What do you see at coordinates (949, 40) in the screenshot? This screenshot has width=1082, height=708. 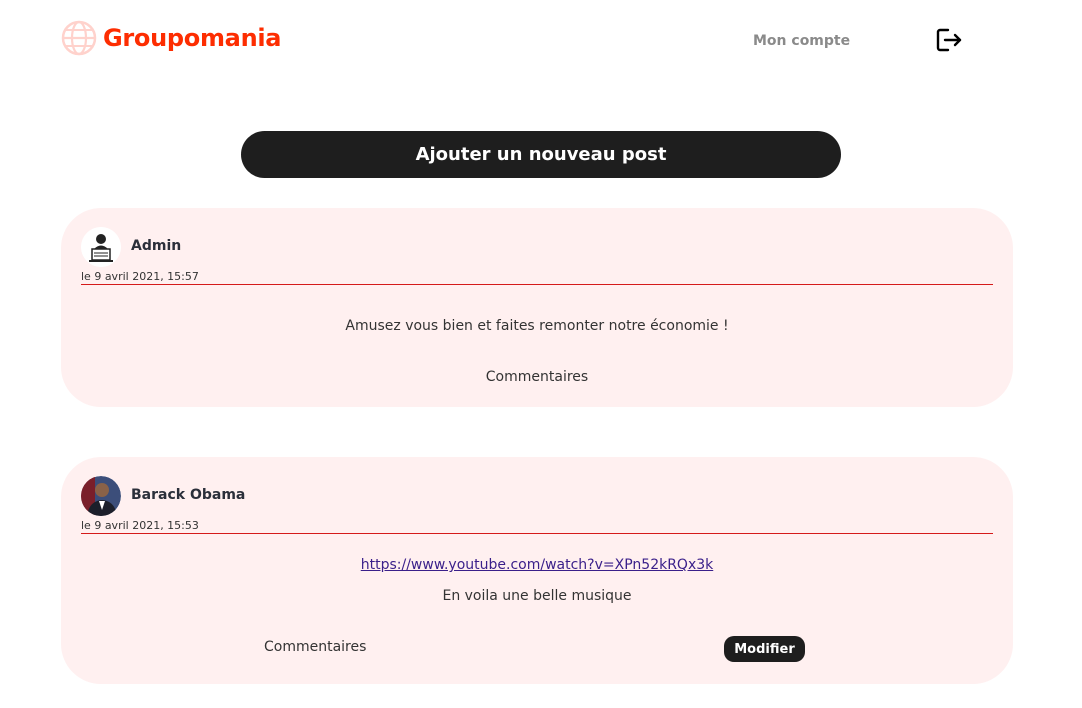 I see `logout-icon` at bounding box center [949, 40].